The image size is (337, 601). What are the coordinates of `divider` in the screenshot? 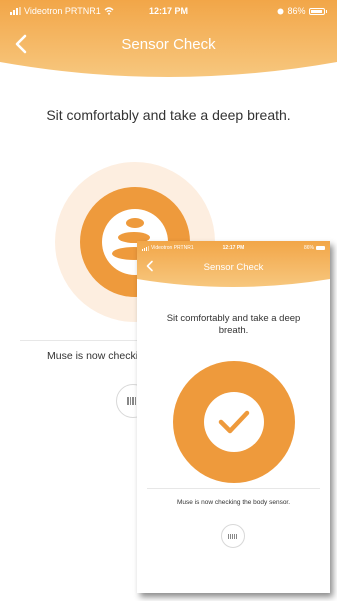 It's located at (233, 488).